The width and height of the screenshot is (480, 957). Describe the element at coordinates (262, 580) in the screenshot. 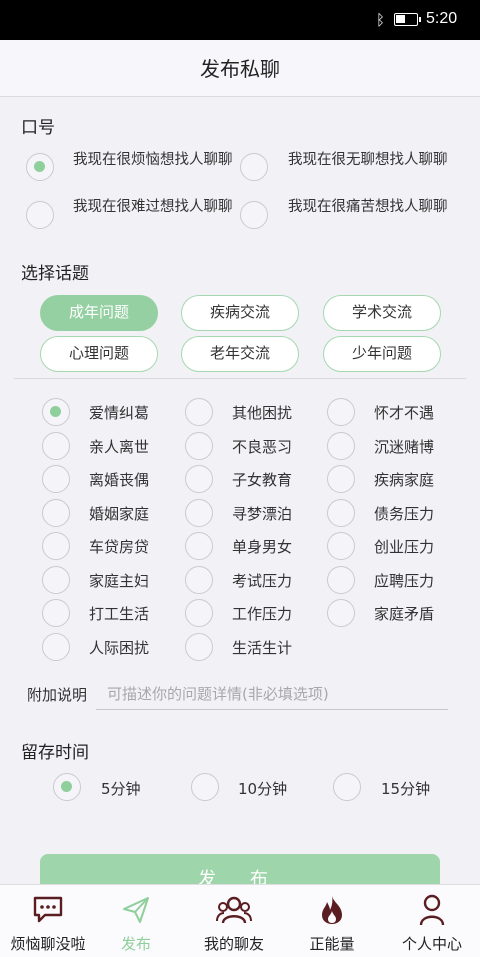

I see `subtopic-label: 考试压力` at that location.